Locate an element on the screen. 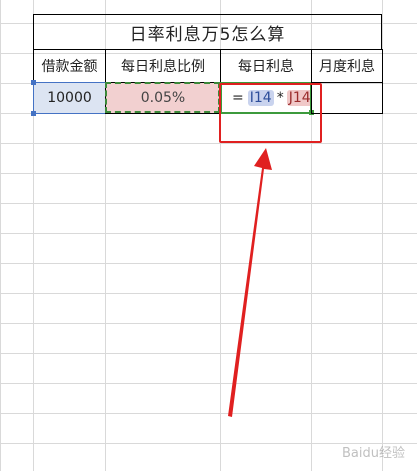 Image resolution: width=417 pixels, height=471 pixels. header-cell-daily-interest: 每日利息 is located at coordinates (266, 66).